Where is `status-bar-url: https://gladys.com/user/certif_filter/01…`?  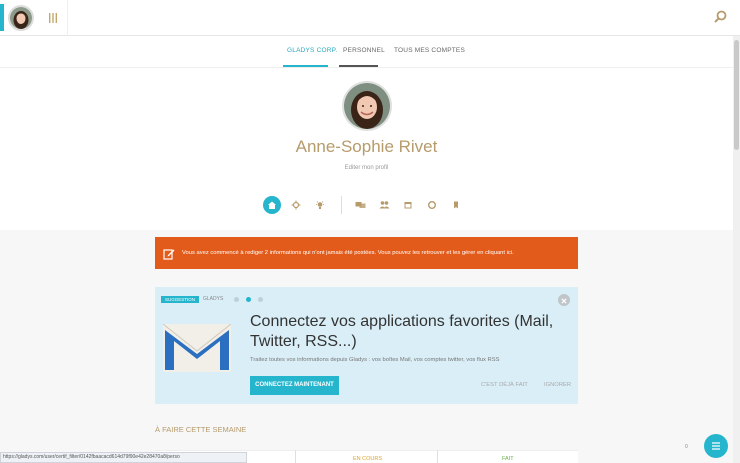 status-bar-url: https://gladys.com/user/certif_filter/01… is located at coordinates (123, 457).